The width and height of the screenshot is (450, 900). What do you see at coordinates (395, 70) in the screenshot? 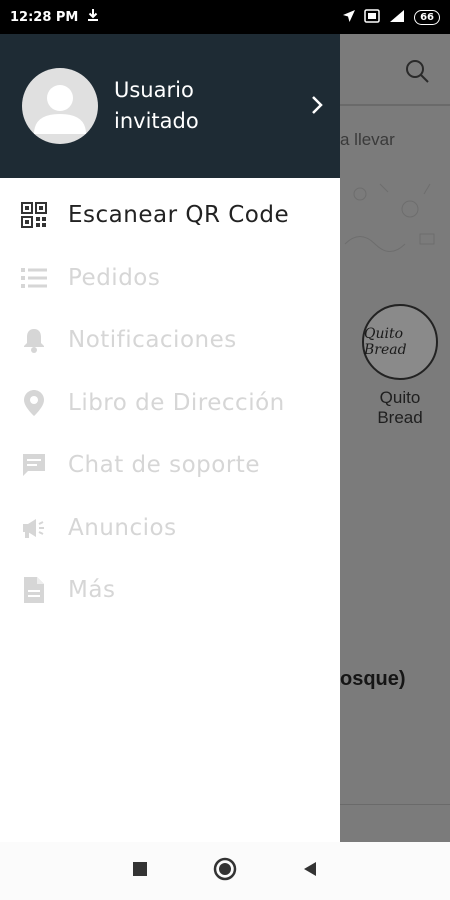
I see `background-topbar` at bounding box center [395, 70].